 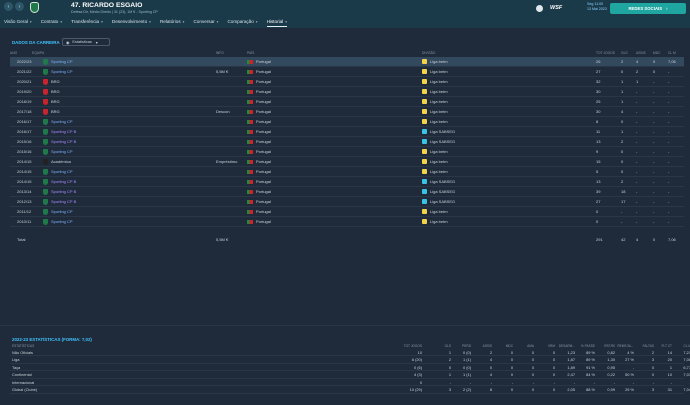 I want to click on gls: 0, so click(x=622, y=161).